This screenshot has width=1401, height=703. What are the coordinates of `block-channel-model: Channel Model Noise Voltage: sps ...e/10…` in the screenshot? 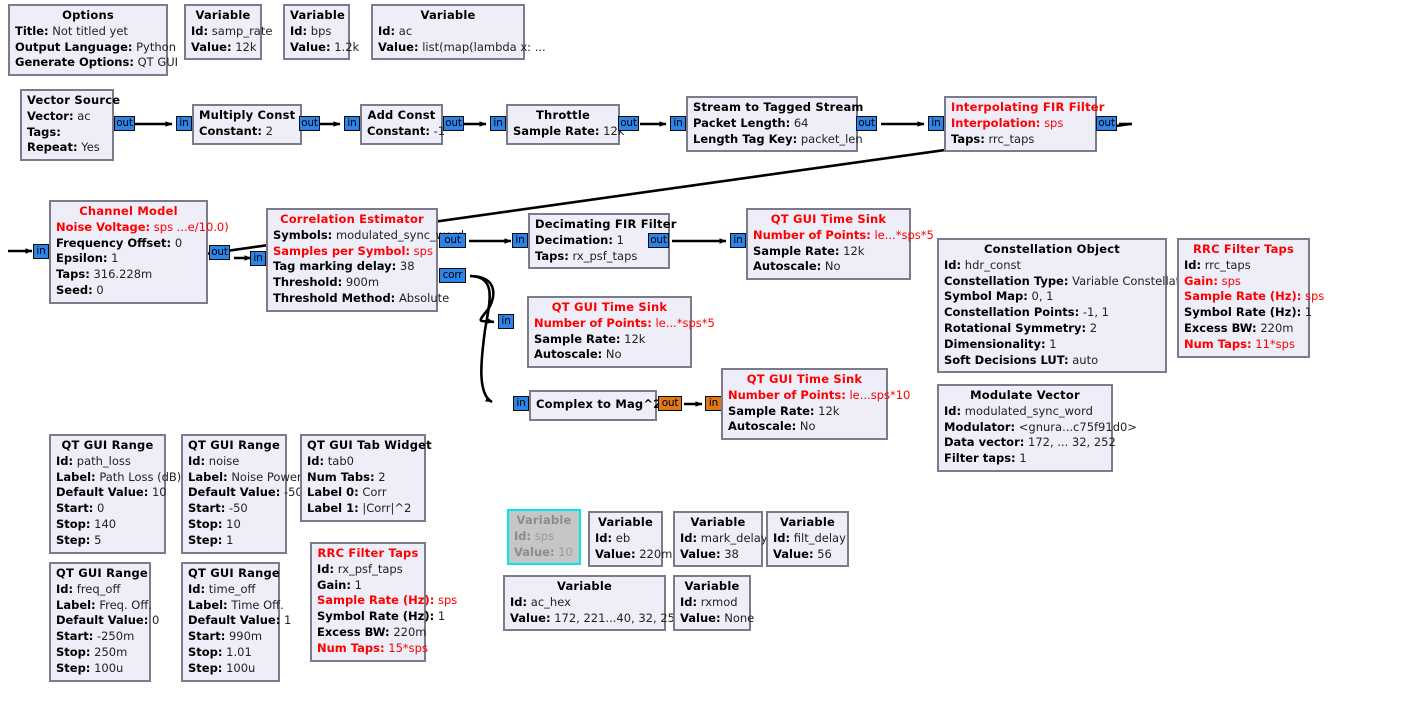 It's located at (139, 252).